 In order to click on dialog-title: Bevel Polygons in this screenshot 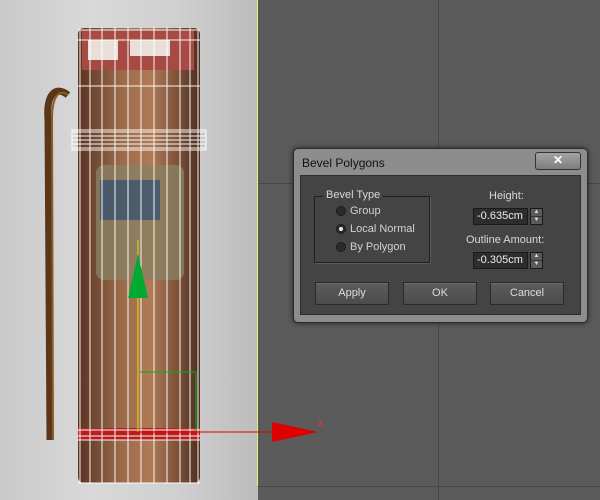, I will do `click(343, 163)`.